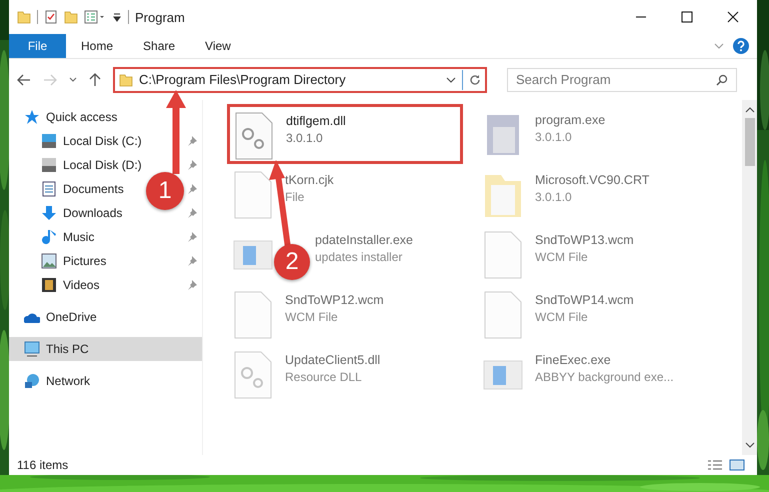 The height and width of the screenshot is (492, 769). Describe the element at coordinates (24, 80) in the screenshot. I see `back-icon` at that location.